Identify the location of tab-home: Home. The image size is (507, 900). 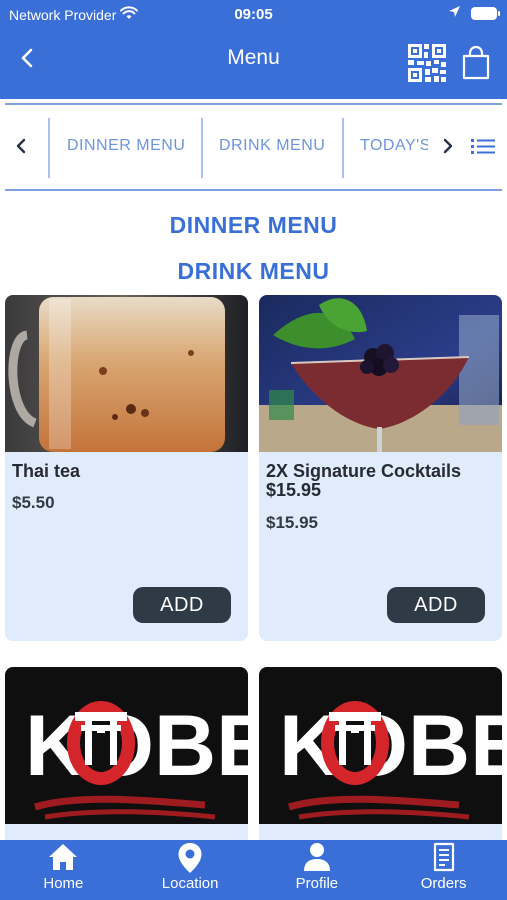
(63, 870).